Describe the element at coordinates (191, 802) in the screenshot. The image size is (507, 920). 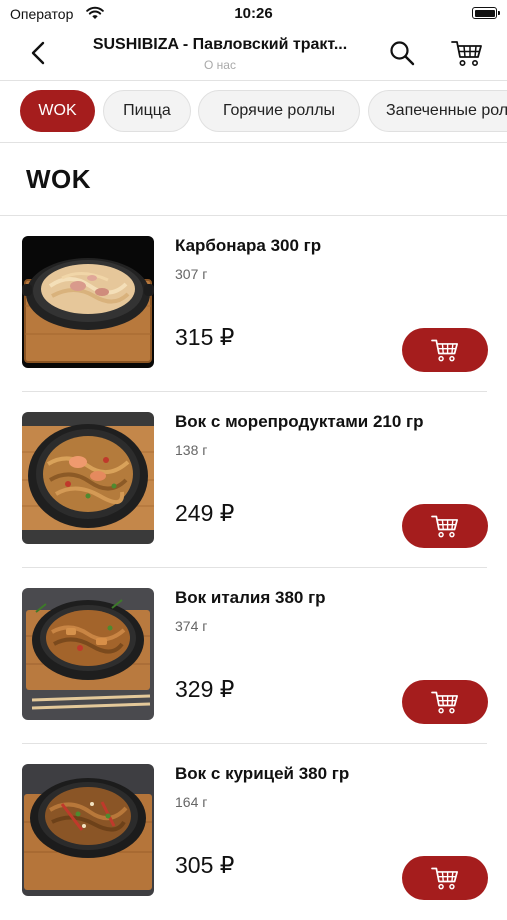
I see `item-weight: 164 г` at that location.